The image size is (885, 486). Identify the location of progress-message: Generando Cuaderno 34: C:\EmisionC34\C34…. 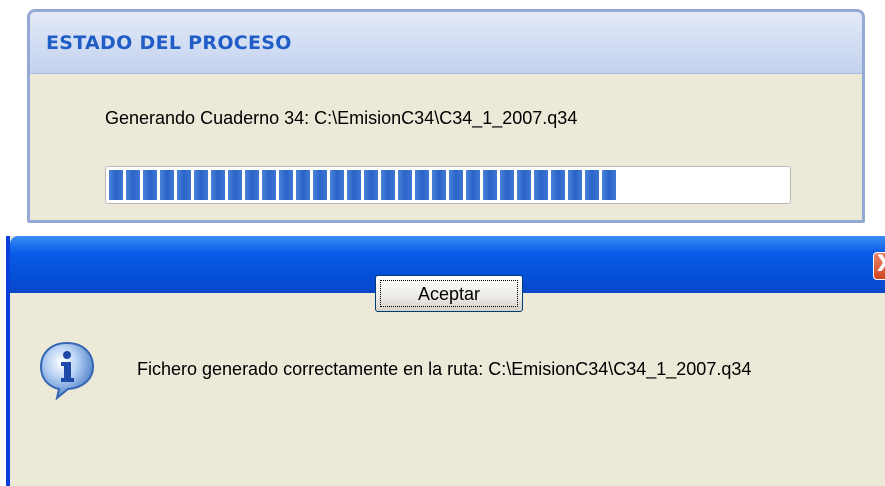
(341, 118).